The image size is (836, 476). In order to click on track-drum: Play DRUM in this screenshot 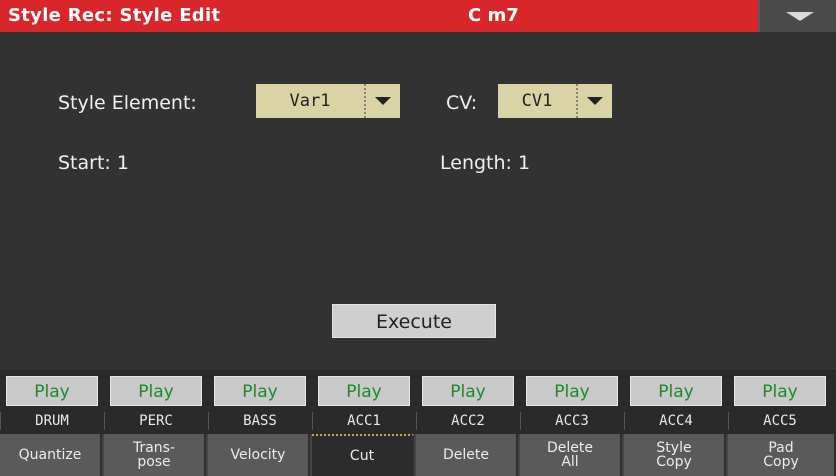, I will do `click(51, 402)`.